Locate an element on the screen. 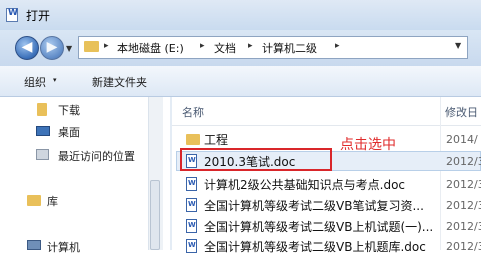 This screenshot has width=481, height=255. address-dropdown-icon: ▼ is located at coordinates (458, 45).